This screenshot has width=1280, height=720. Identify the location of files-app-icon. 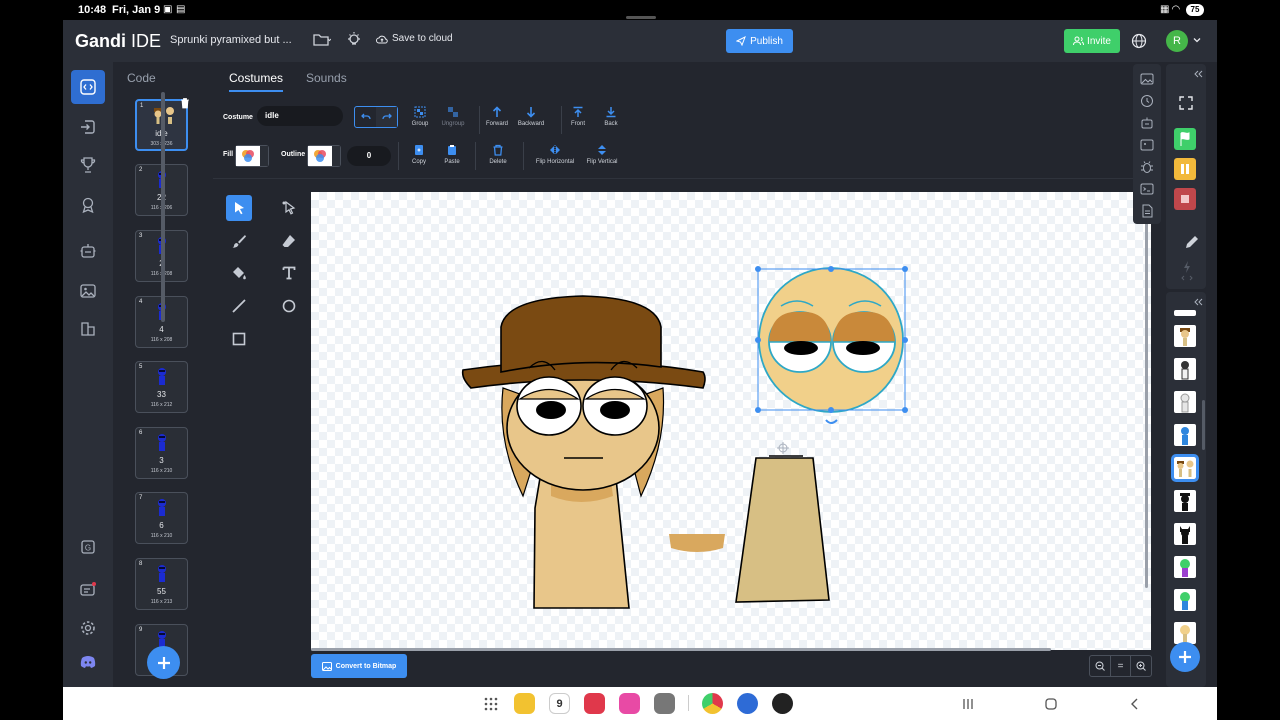
(524, 703).